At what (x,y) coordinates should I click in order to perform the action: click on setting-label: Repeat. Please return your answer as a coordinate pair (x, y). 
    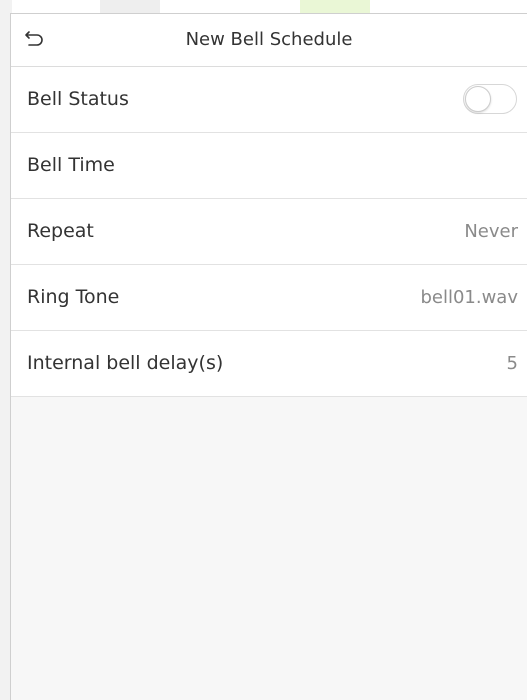
    Looking at the image, I should click on (60, 231).